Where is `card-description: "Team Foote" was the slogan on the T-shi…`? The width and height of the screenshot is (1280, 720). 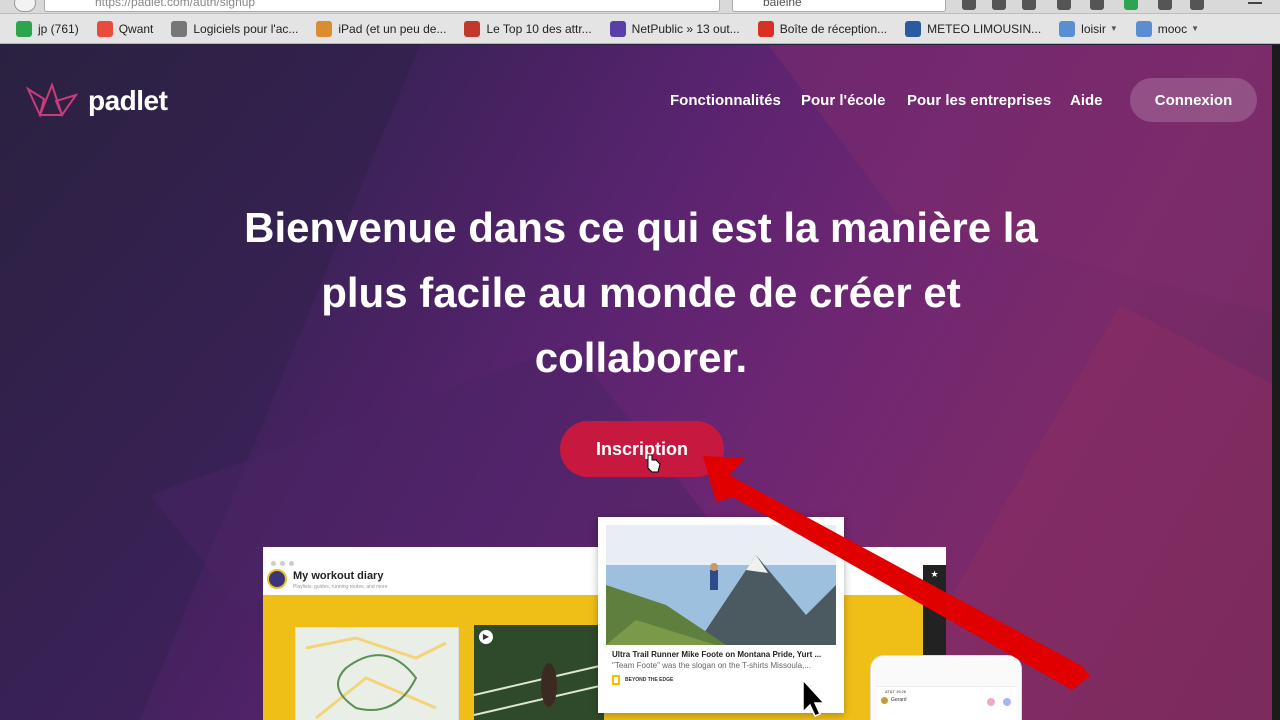 card-description: "Team Foote" was the slogan on the T-shi… is located at coordinates (711, 665).